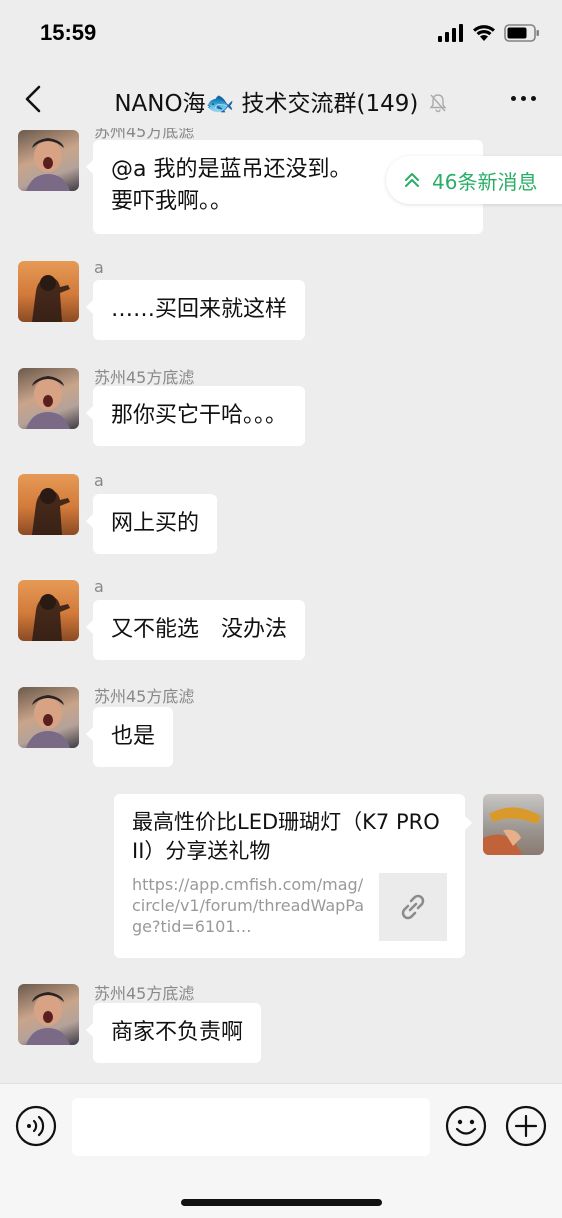 This screenshot has width=562, height=1218. I want to click on message-bubble: 网上买的, so click(151, 524).